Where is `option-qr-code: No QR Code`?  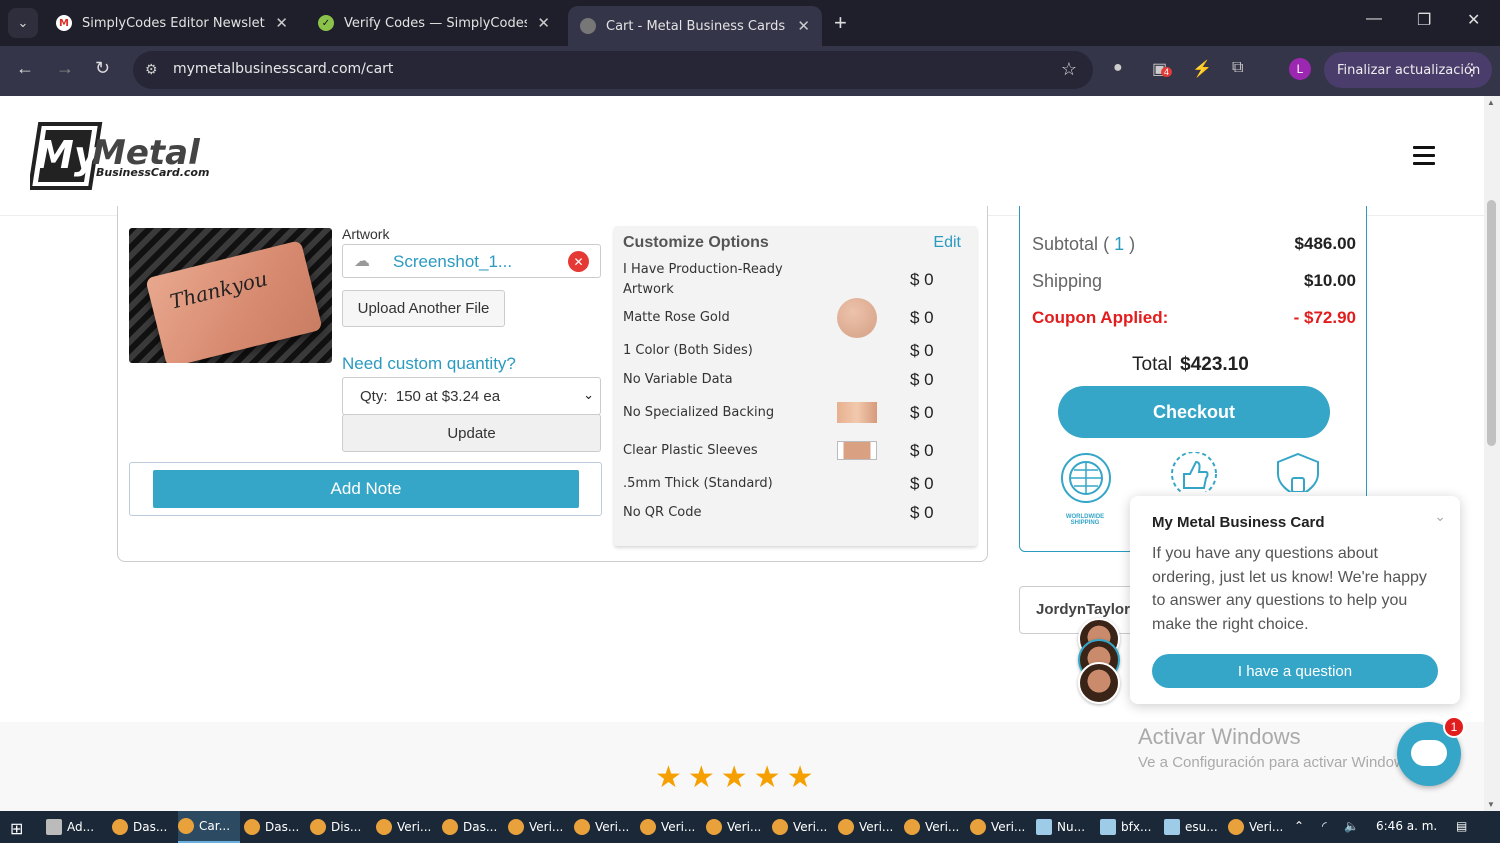
option-qr-code: No QR Code is located at coordinates (662, 512).